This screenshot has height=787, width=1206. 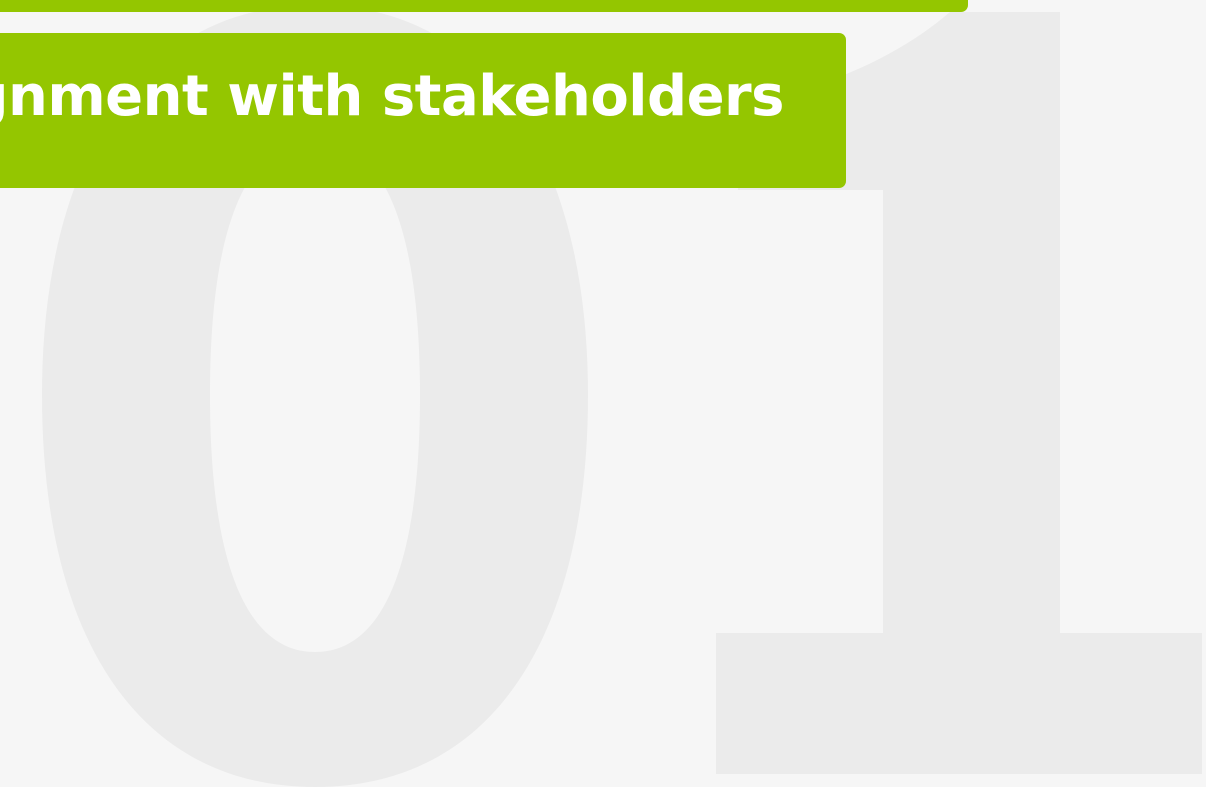 I want to click on heading-banner: gnment with stakeholders, so click(x=423, y=110).